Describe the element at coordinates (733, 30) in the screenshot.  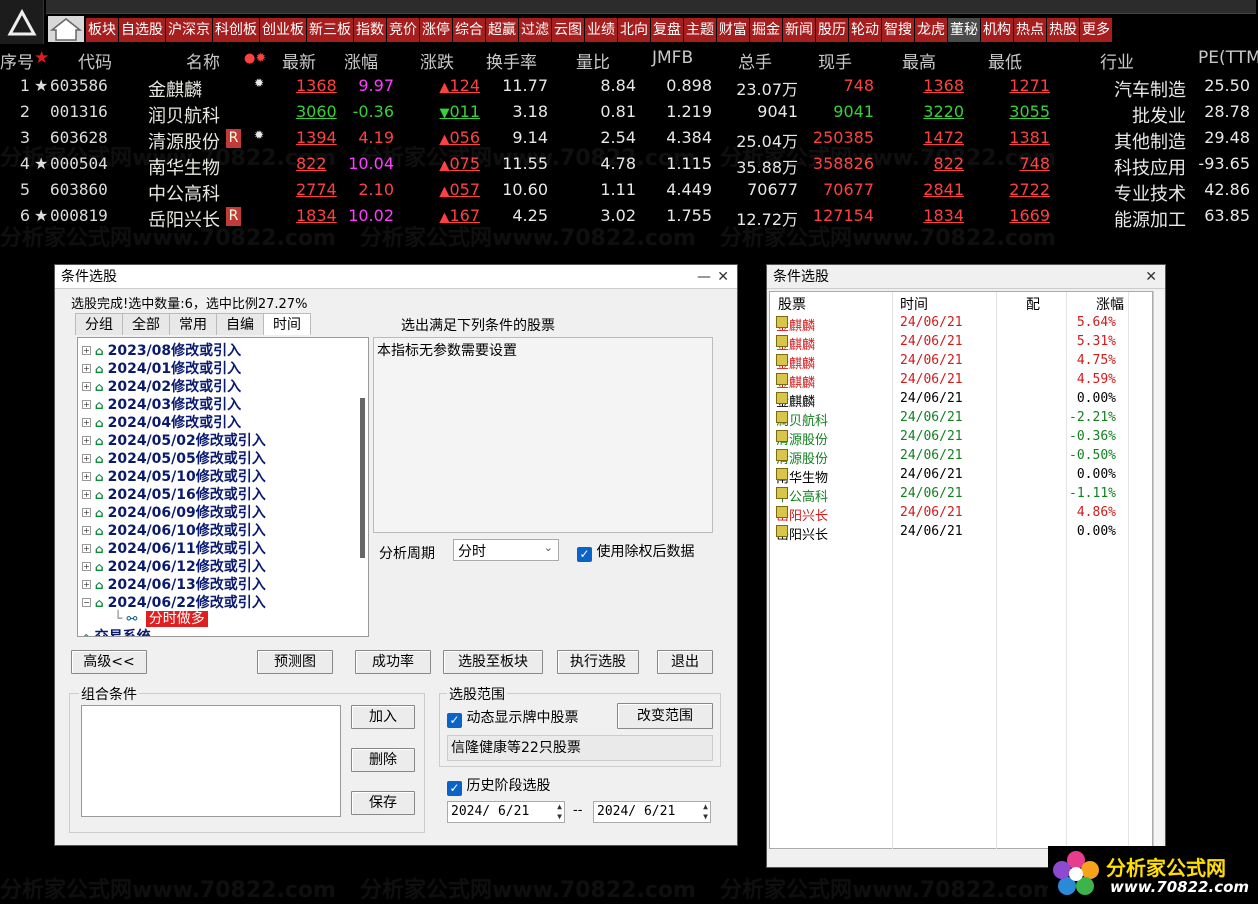
I see `menu-item: 财富` at that location.